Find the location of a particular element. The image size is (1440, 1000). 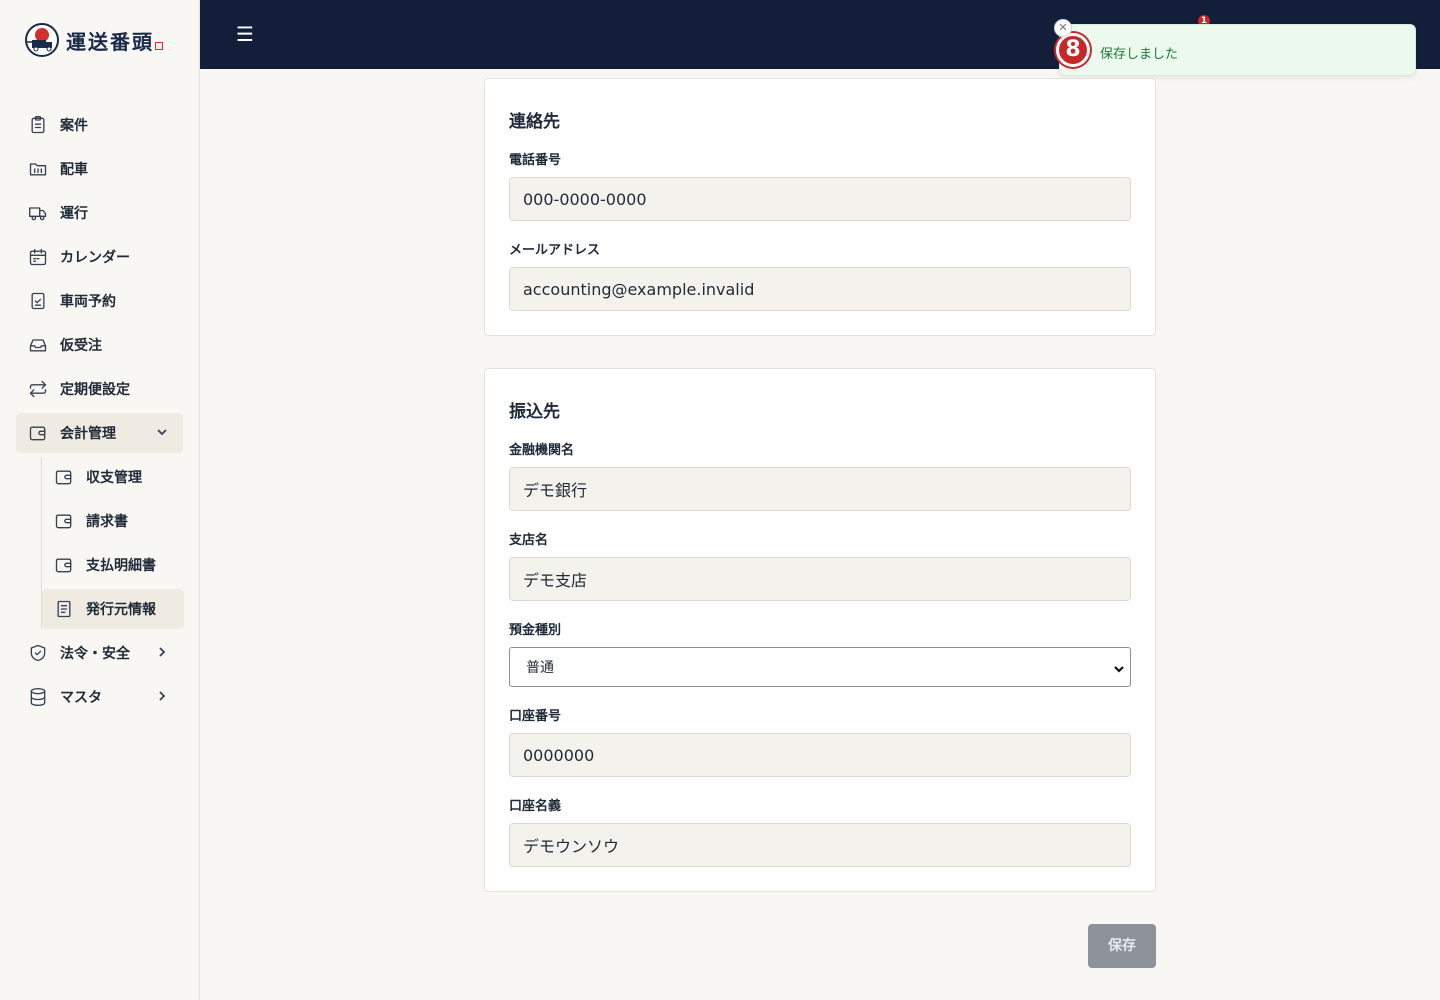

account-holder-field is located at coordinates (820, 845).